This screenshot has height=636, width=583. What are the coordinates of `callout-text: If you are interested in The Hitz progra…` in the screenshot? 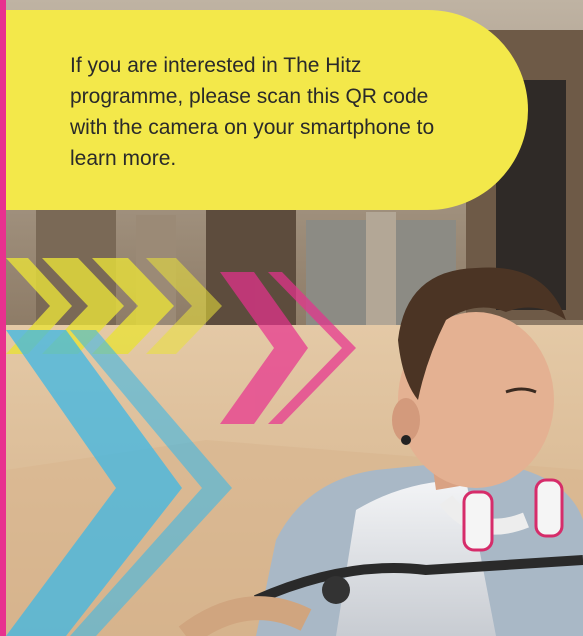 It's located at (252, 112).